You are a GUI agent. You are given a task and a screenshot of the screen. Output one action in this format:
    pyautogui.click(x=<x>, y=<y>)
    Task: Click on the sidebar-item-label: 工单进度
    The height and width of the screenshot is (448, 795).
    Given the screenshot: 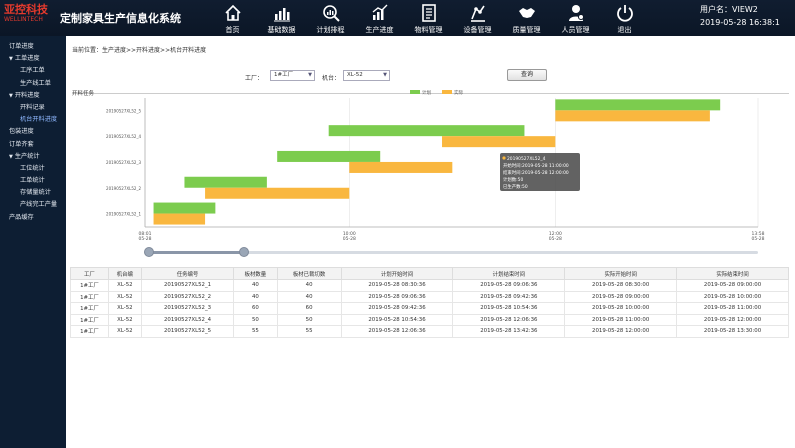 What is the action you would take?
    pyautogui.click(x=27, y=59)
    